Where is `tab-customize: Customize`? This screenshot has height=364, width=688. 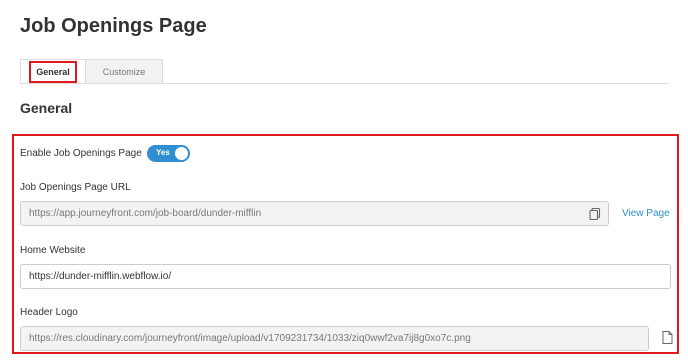
tab-customize: Customize is located at coordinates (124, 71).